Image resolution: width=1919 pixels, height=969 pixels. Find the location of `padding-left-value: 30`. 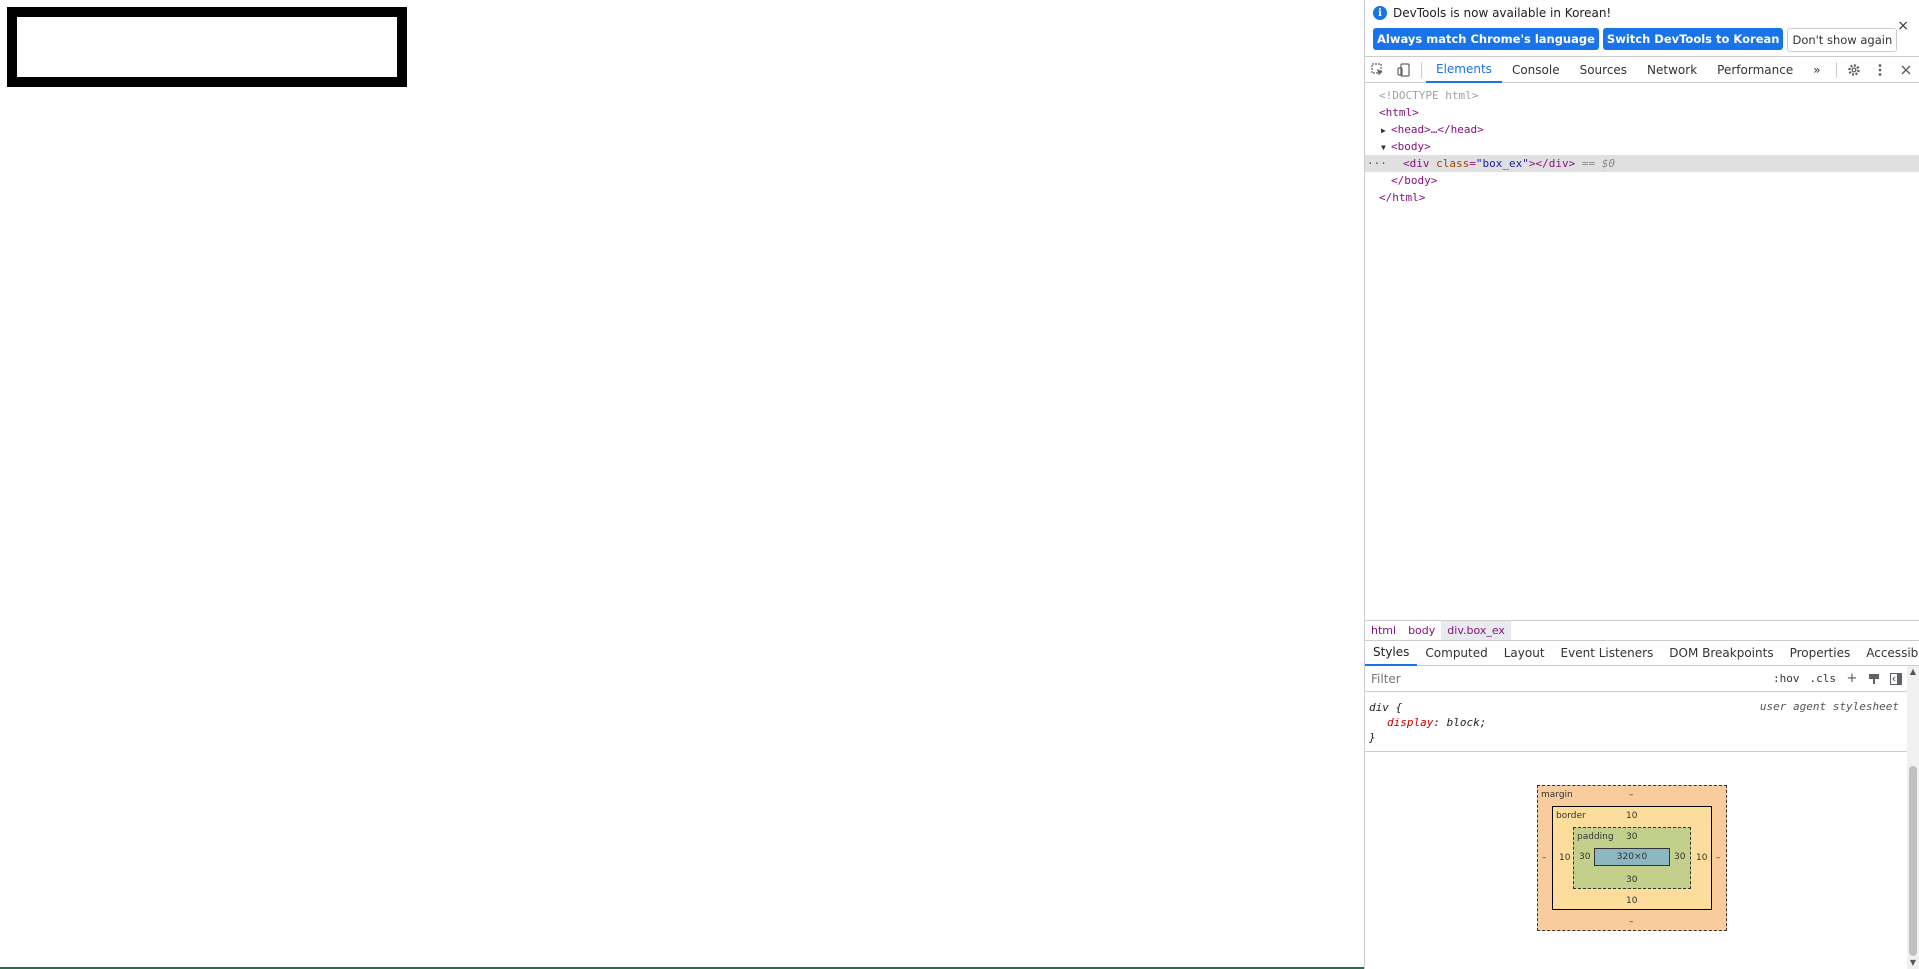

padding-left-value: 30 is located at coordinates (1584, 857).